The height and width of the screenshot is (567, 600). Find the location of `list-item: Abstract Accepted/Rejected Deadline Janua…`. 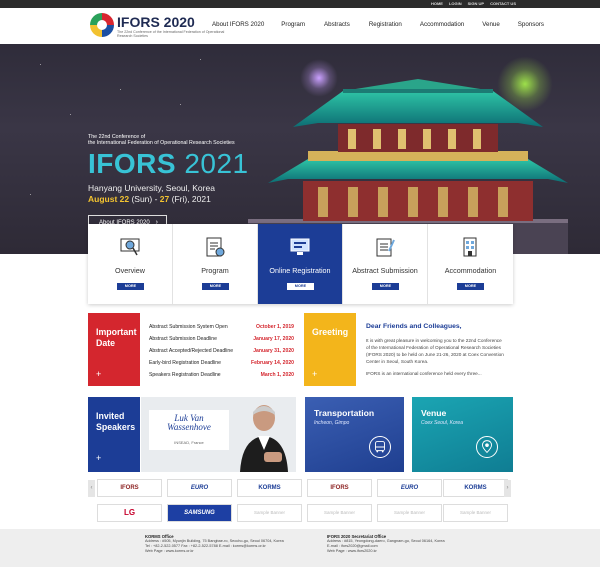

list-item: Abstract Accepted/Rejected Deadline Janua… is located at coordinates (221, 351).